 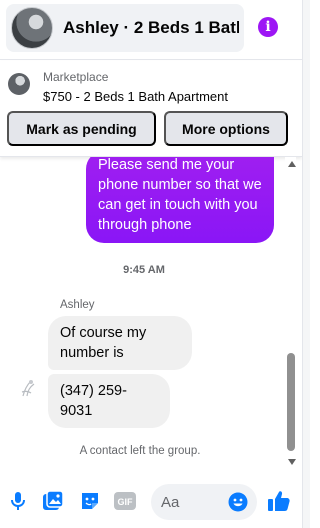 What do you see at coordinates (19, 84) in the screenshot?
I see `listing-thumbnail` at bounding box center [19, 84].